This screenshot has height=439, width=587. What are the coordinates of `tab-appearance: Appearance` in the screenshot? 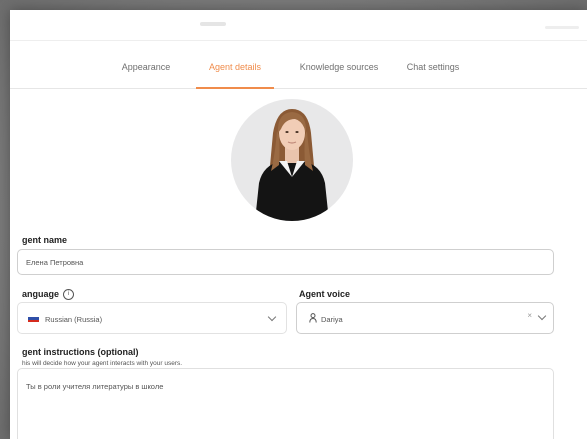 It's located at (146, 67).